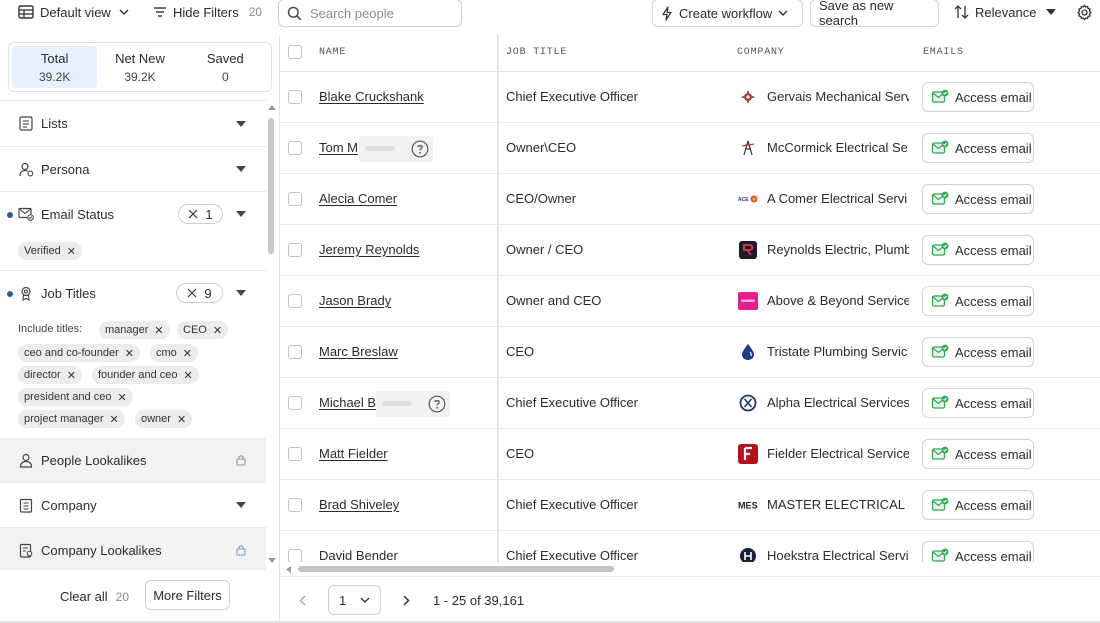  What do you see at coordinates (288, 569) in the screenshot?
I see `scroll-left-arrow-icon` at bounding box center [288, 569].